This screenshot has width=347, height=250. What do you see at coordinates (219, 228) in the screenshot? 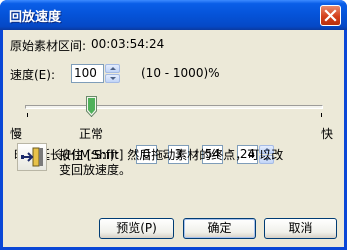
I see `ok-button: 确定` at bounding box center [219, 228].